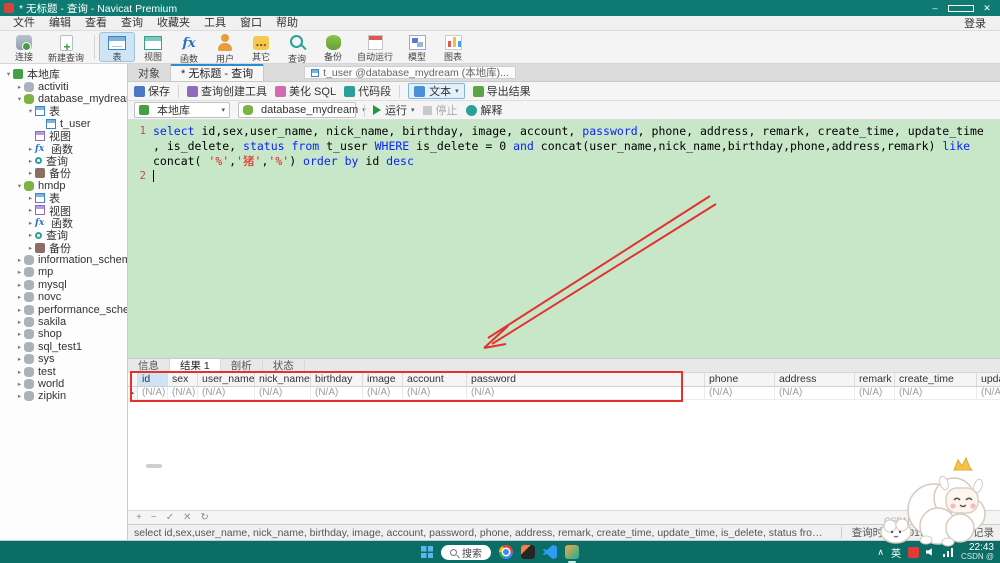 This screenshot has height=563, width=1000. Describe the element at coordinates (63, 359) in the screenshot. I see `tree-item: ▸ sys` at that location.